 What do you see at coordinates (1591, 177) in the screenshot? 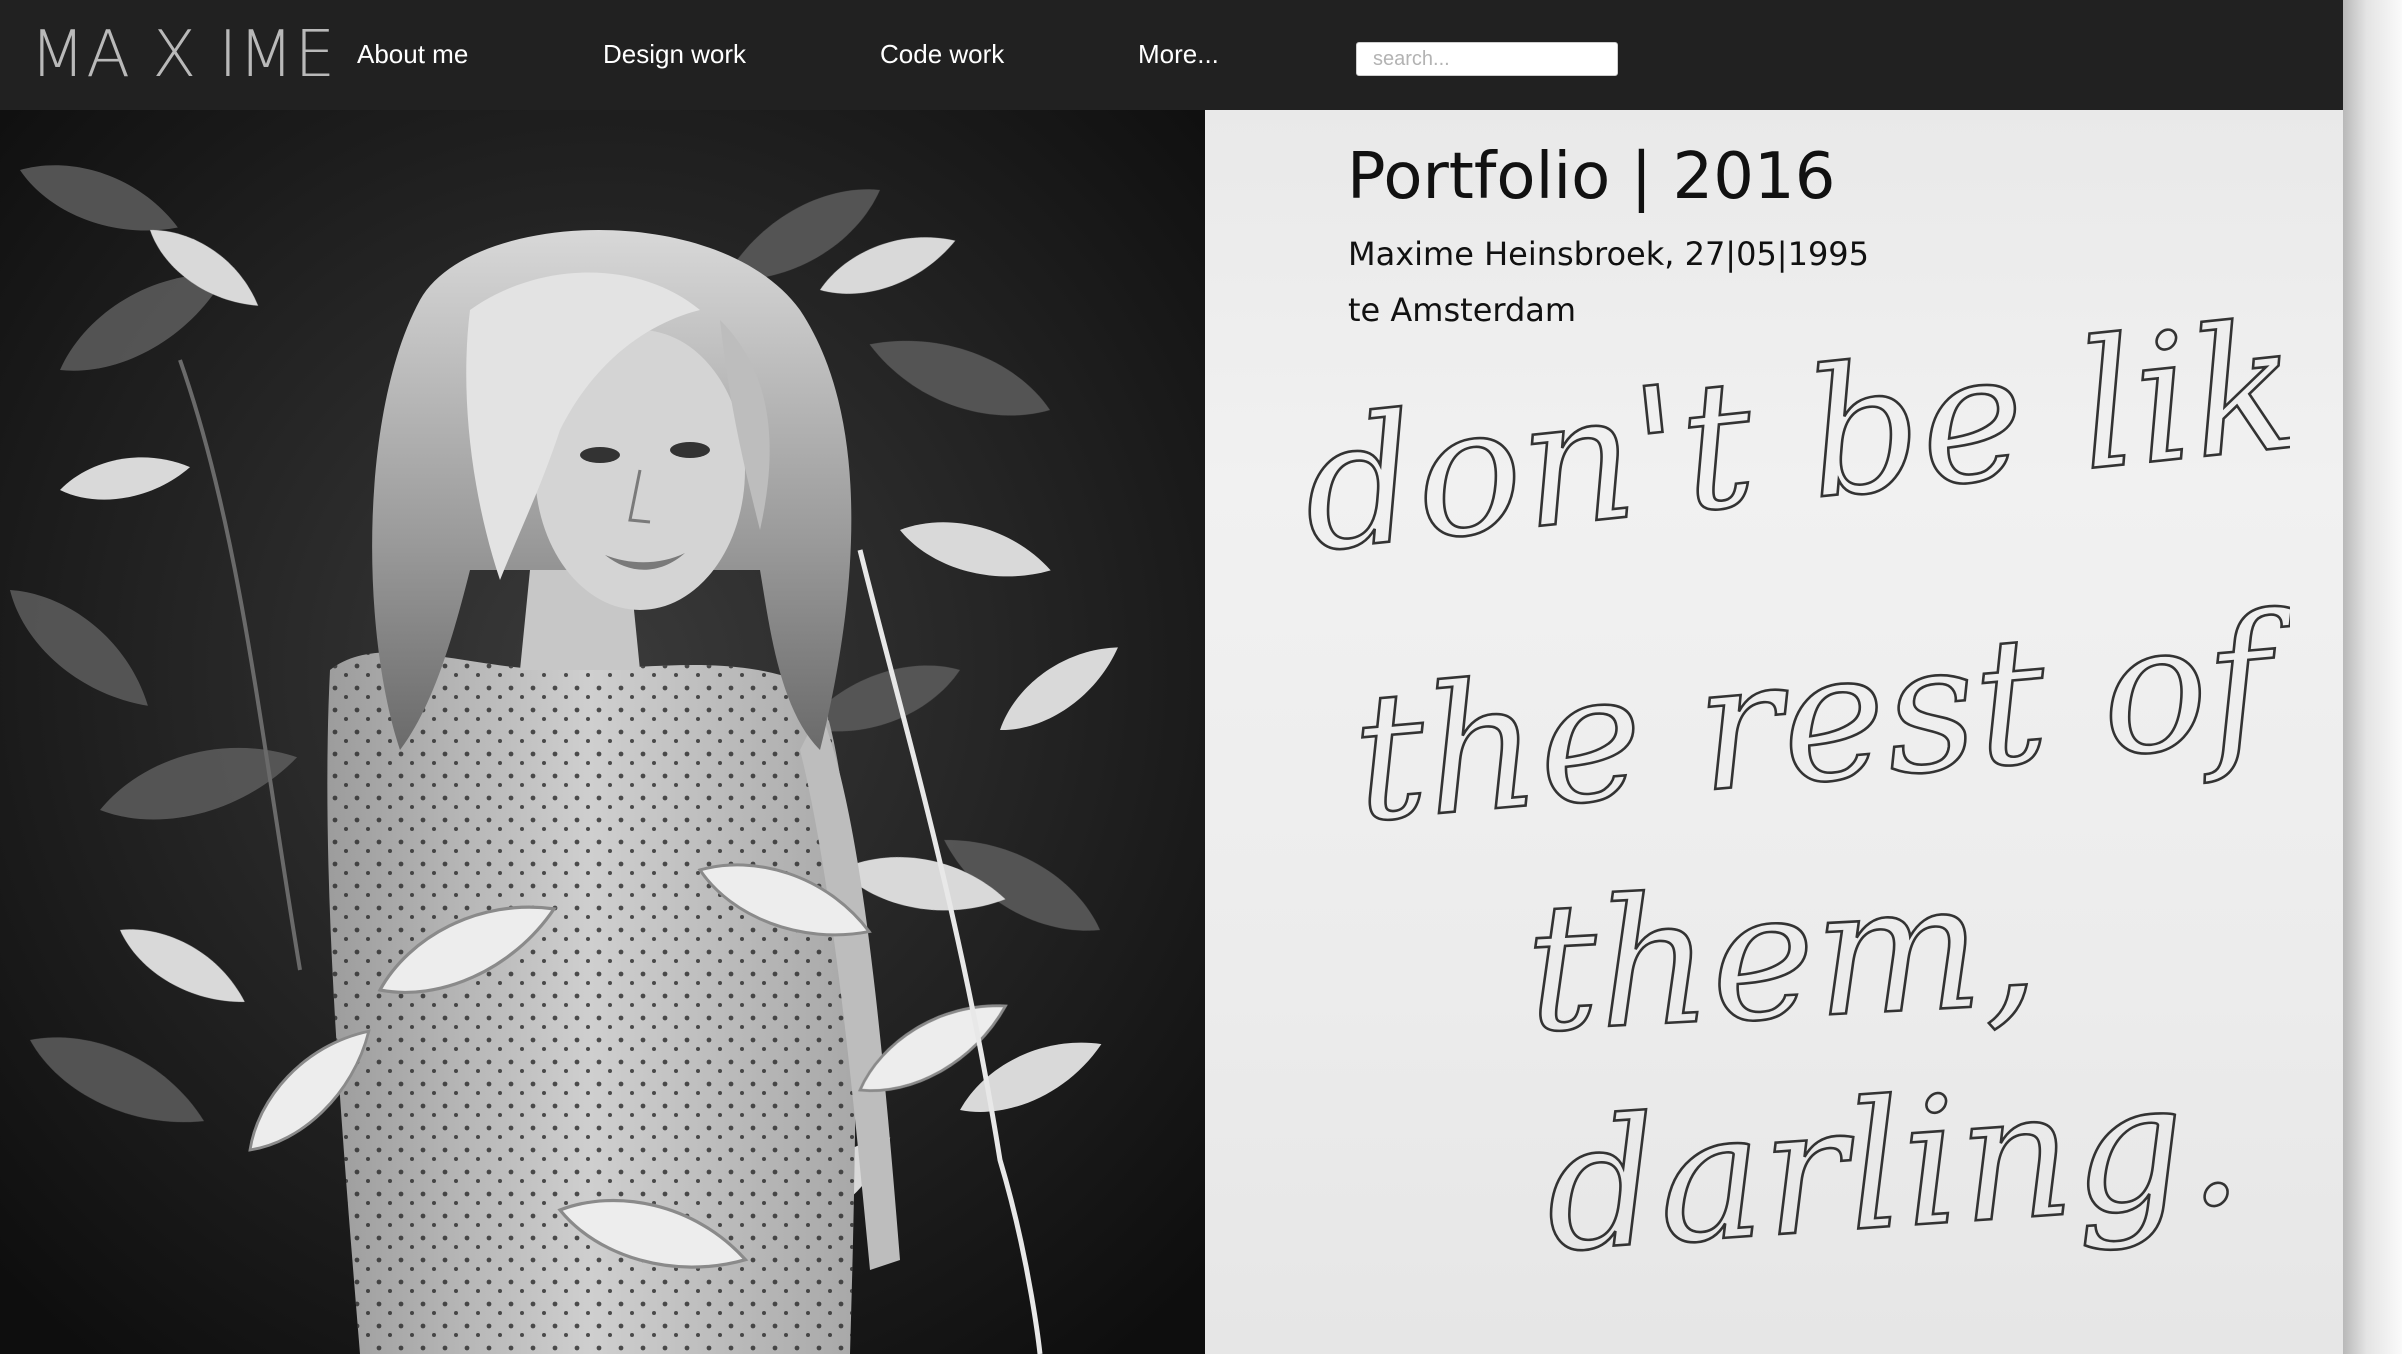
I see `page-title: Portfolio | 2016` at bounding box center [1591, 177].